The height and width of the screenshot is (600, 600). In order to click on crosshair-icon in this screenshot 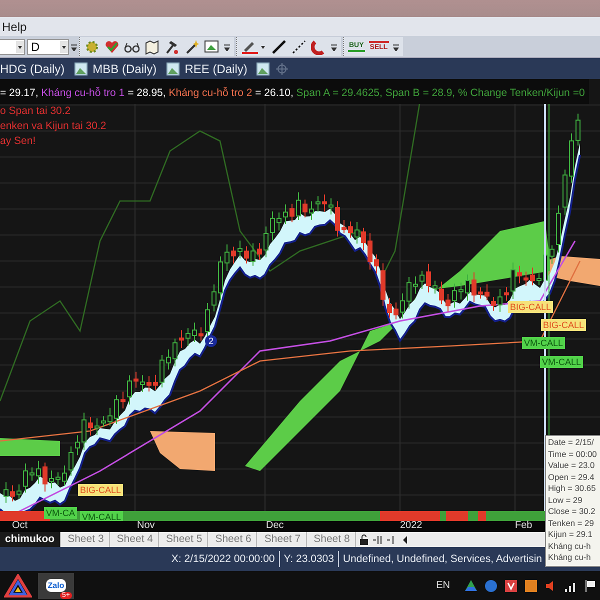, I will do `click(282, 69)`.